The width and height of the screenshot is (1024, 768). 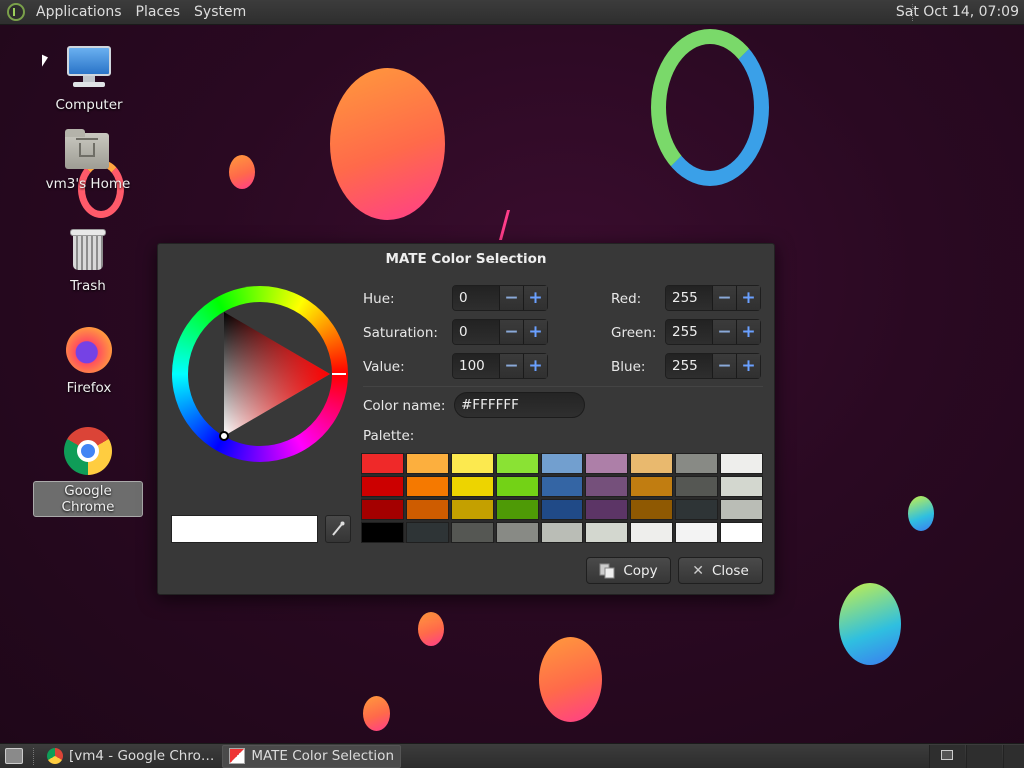 I want to click on green-spinbutton: 255 − +, so click(x=713, y=332).